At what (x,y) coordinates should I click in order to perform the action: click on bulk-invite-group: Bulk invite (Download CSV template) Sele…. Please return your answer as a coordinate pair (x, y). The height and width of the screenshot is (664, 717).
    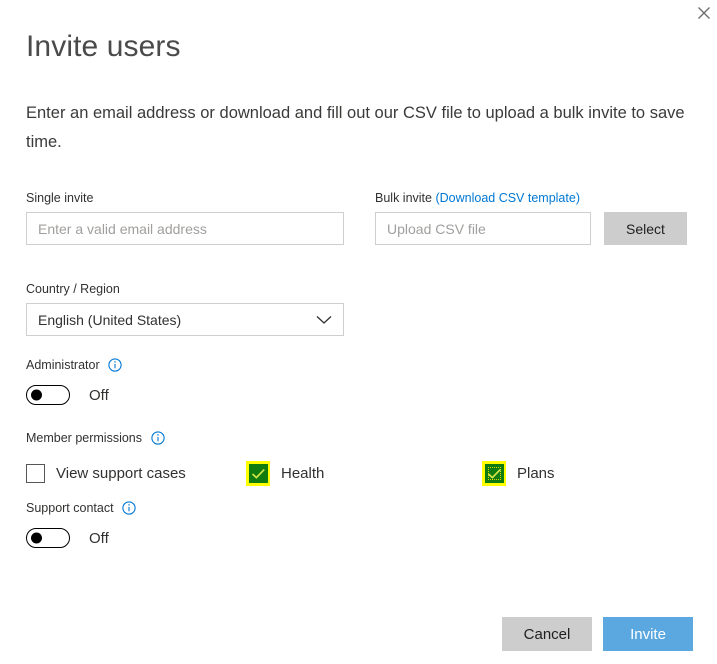
    Looking at the image, I should click on (531, 217).